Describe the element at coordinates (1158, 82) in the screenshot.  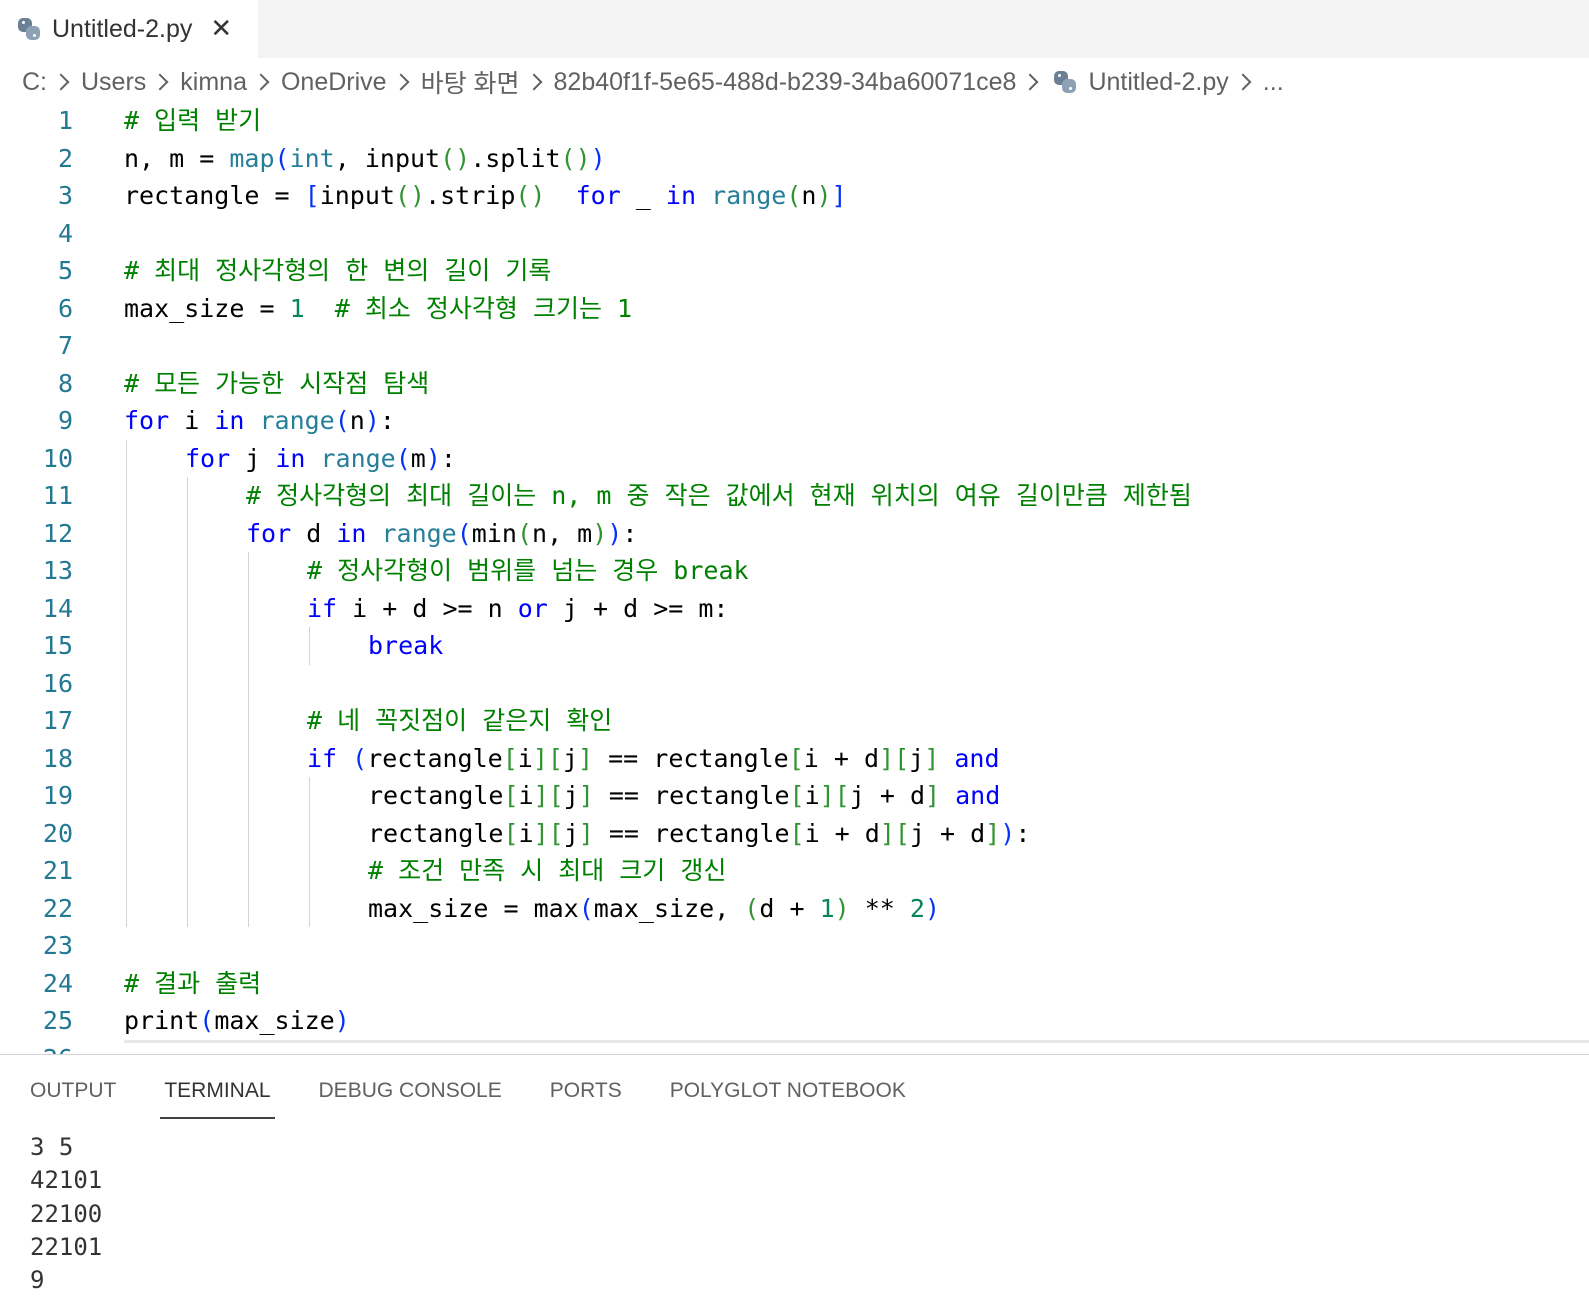
I see `breadcrumb-item: Untitled-2.py` at that location.